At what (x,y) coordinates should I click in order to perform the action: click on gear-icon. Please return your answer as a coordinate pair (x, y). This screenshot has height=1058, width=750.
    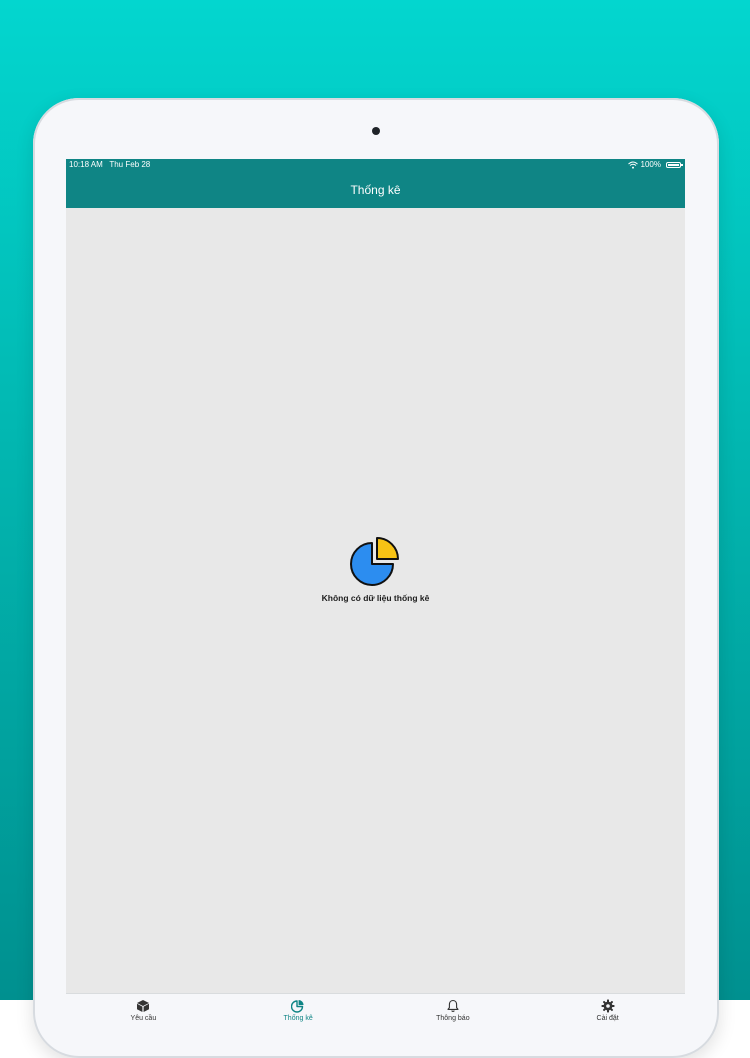
    Looking at the image, I should click on (608, 1006).